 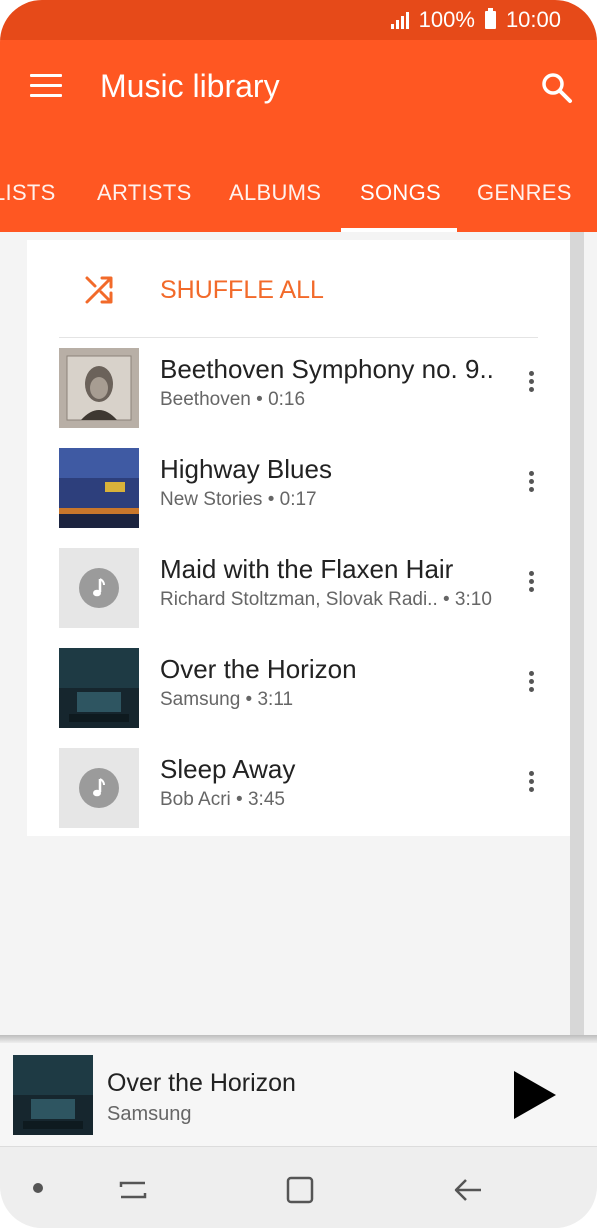 I want to click on song-subtitle: Bob Acri • 3:45, so click(x=222, y=799).